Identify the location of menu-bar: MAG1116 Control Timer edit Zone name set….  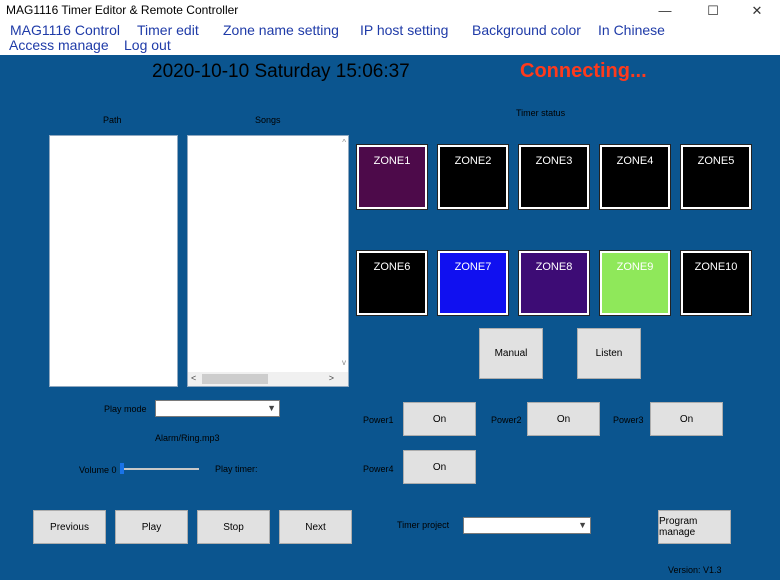
(390, 38).